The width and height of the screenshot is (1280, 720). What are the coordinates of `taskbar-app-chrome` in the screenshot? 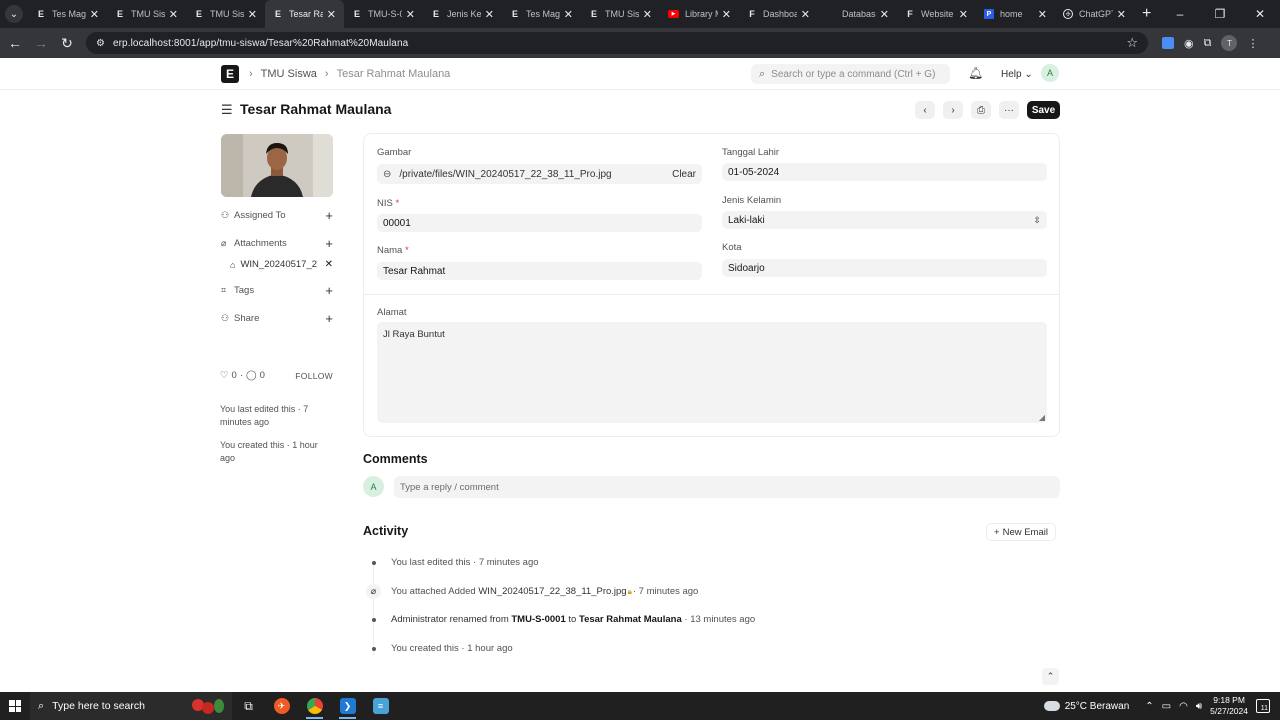 It's located at (314, 706).